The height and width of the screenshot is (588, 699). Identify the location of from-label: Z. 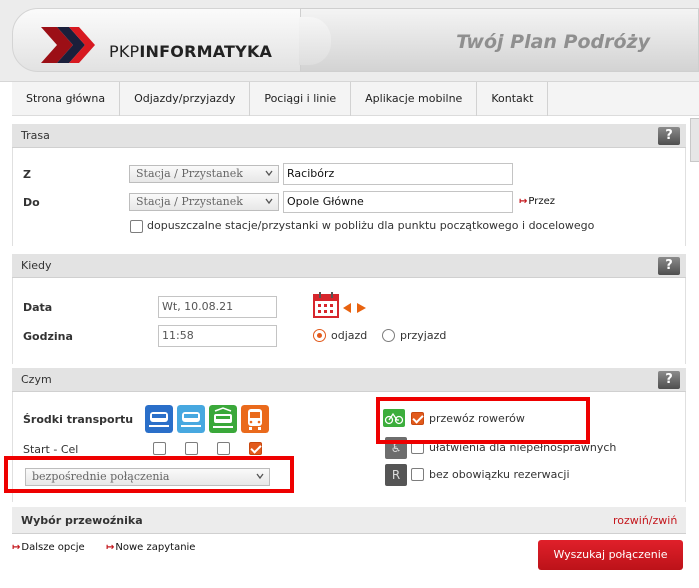
(27, 174).